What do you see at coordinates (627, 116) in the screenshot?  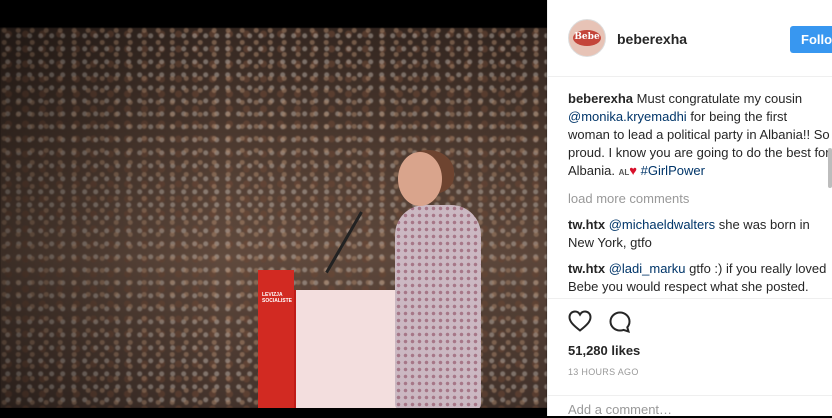 I see `caption-mention: @monika.kryemadhi` at bounding box center [627, 116].